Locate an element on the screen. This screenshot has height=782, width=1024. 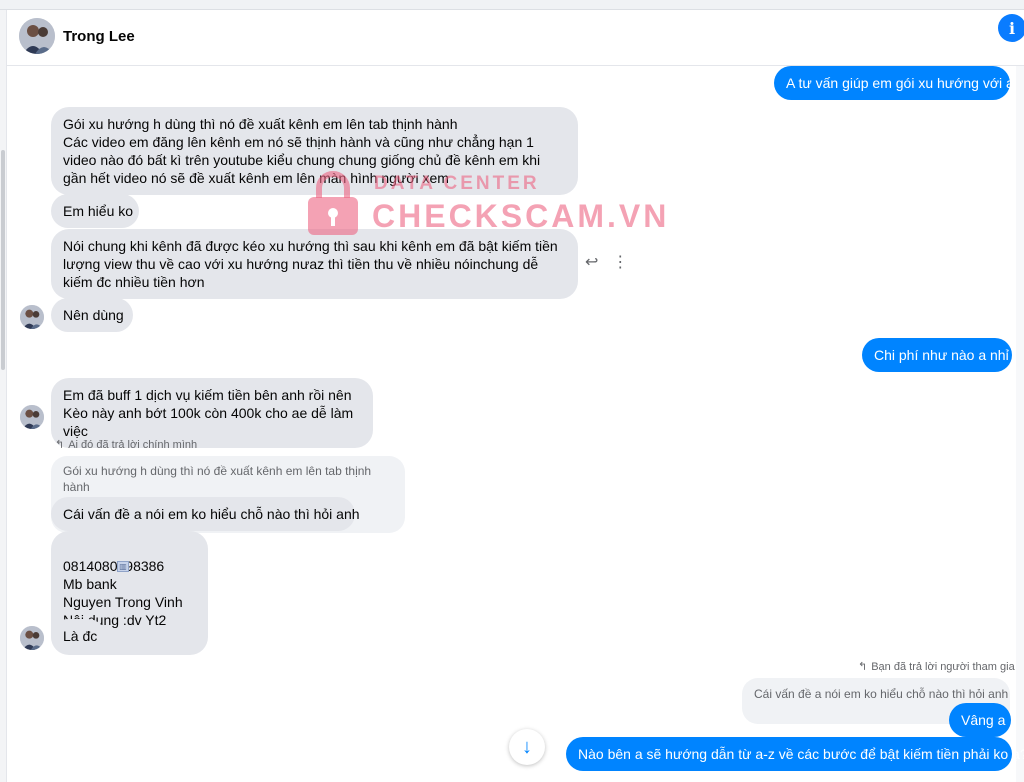
more-icon: ⋮ is located at coordinates (620, 262).